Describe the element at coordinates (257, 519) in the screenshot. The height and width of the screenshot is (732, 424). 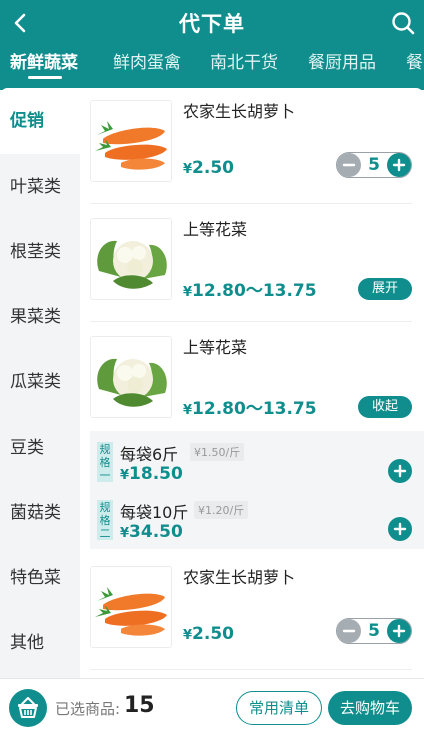
I see `spec-row: 规格二 每袋10斤 ¥1.20/斤 ¥34.50` at that location.